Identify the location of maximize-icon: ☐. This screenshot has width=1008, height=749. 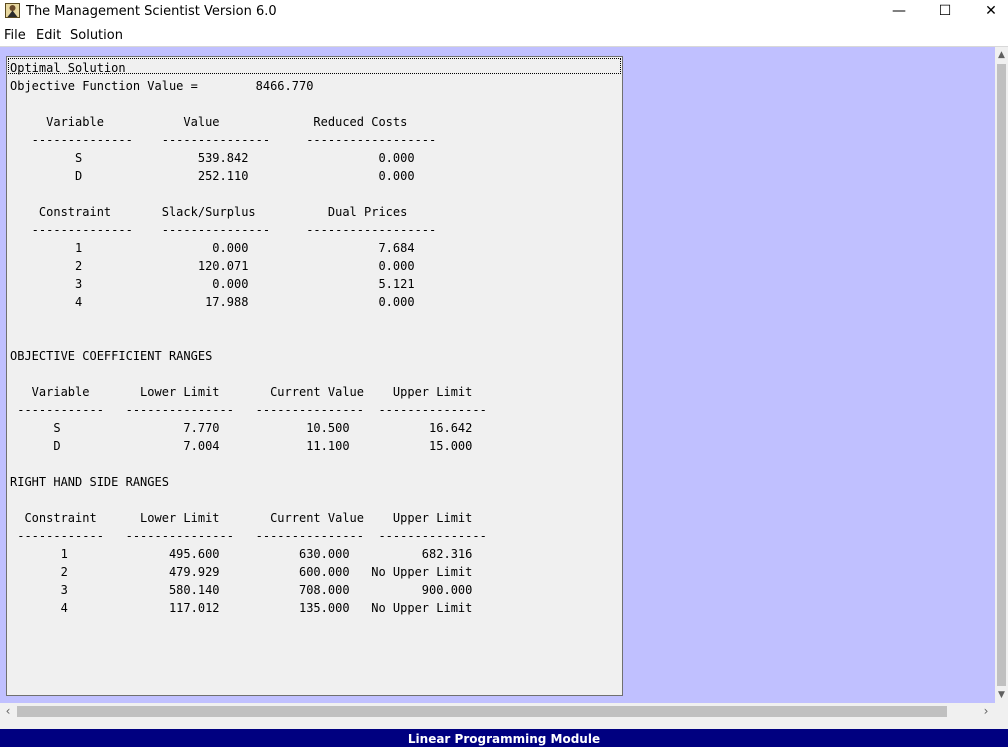
(945, 11).